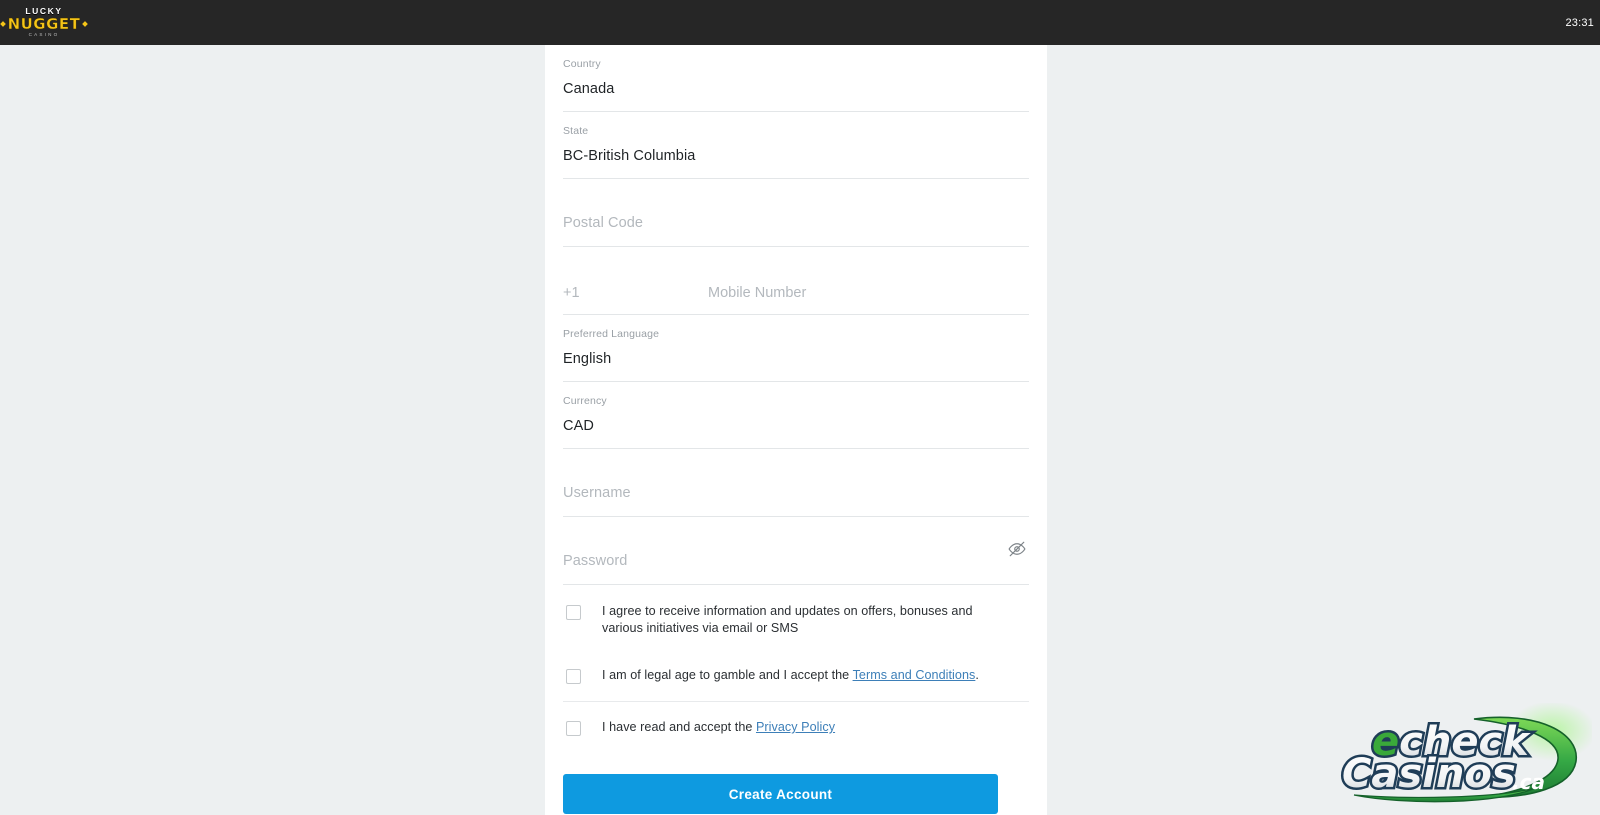  I want to click on lucky-nugget-logo: LUCKY NUGGET CASINO, so click(44, 23).